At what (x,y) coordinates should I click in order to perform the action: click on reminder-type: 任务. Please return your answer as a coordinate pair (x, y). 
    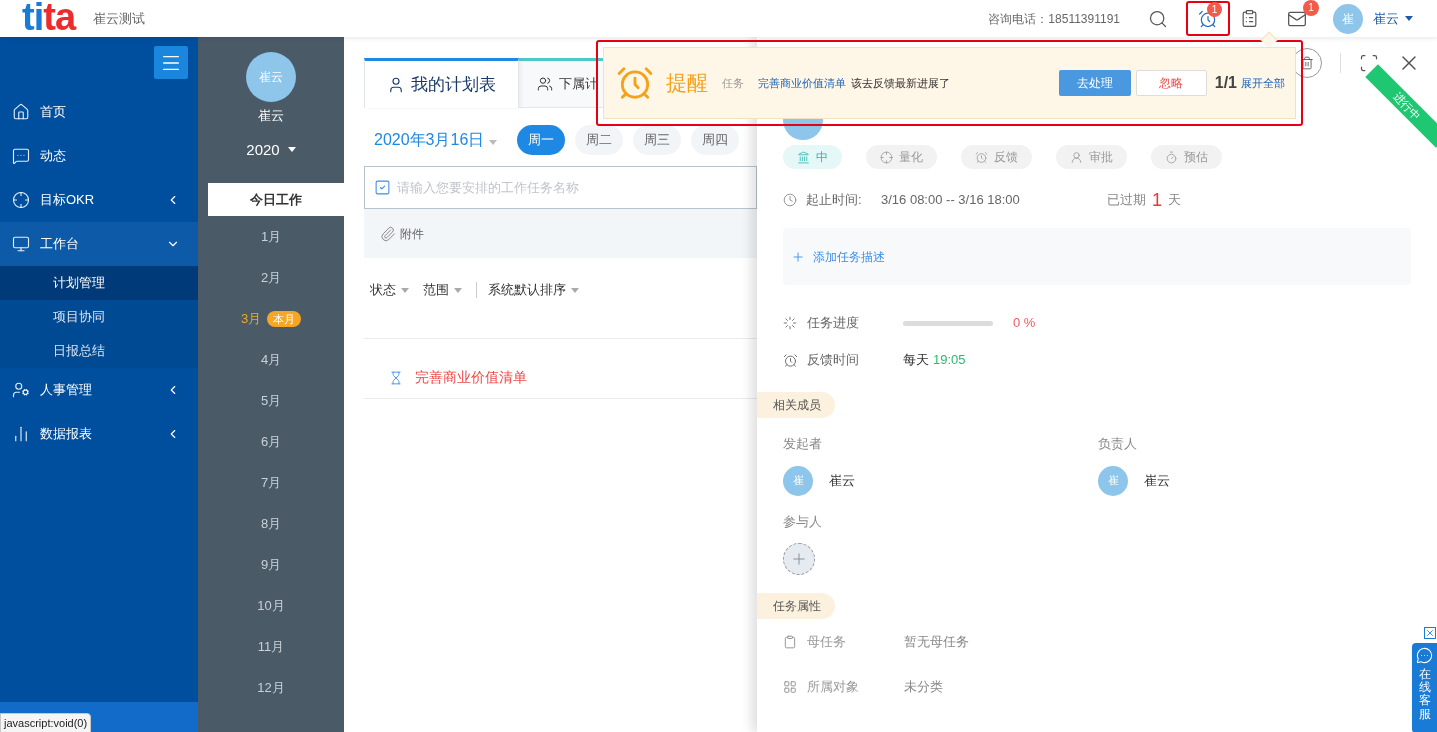
    Looking at the image, I should click on (733, 83).